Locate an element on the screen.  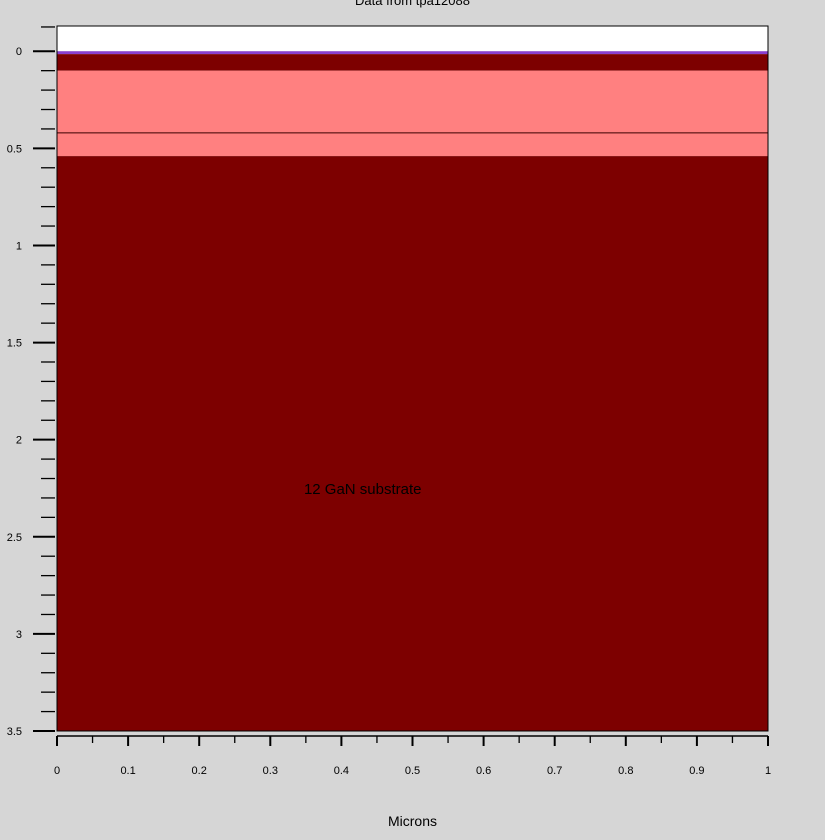
x-tick-label: 0.5 is located at coordinates (412, 771).